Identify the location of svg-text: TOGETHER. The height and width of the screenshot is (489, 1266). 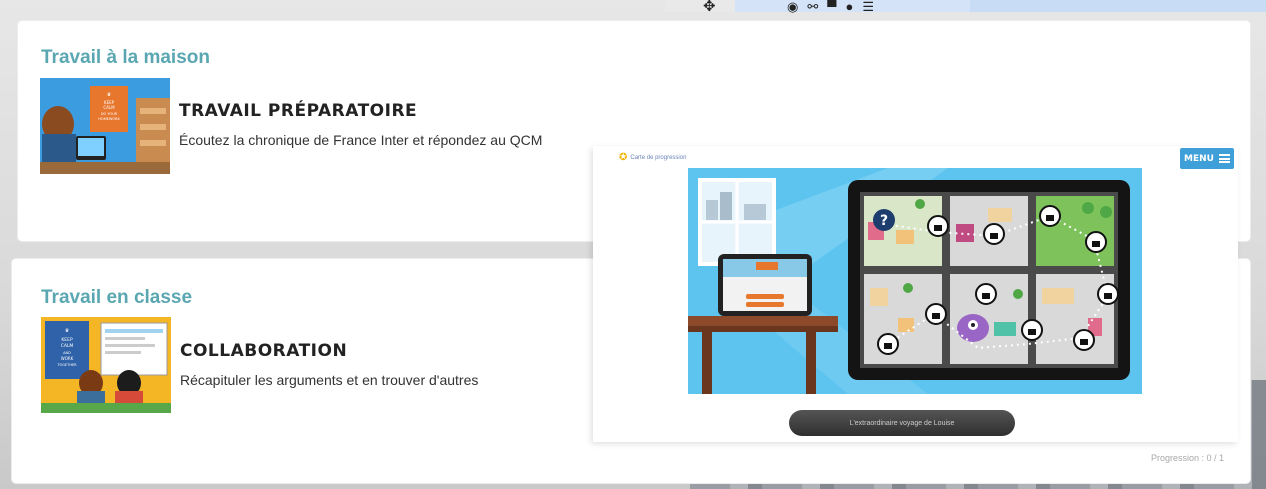
(66, 365).